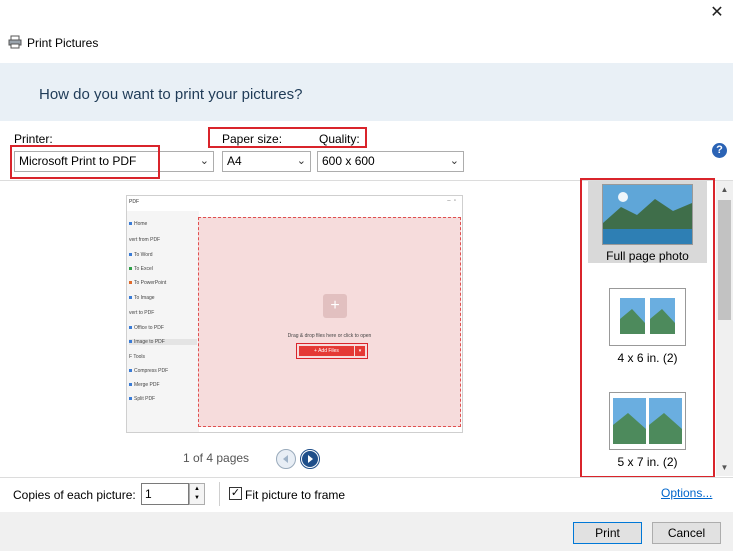 The height and width of the screenshot is (551, 733). What do you see at coordinates (329, 336) in the screenshot?
I see `preview-drop-text: Drag & drop files here or click to open` at bounding box center [329, 336].